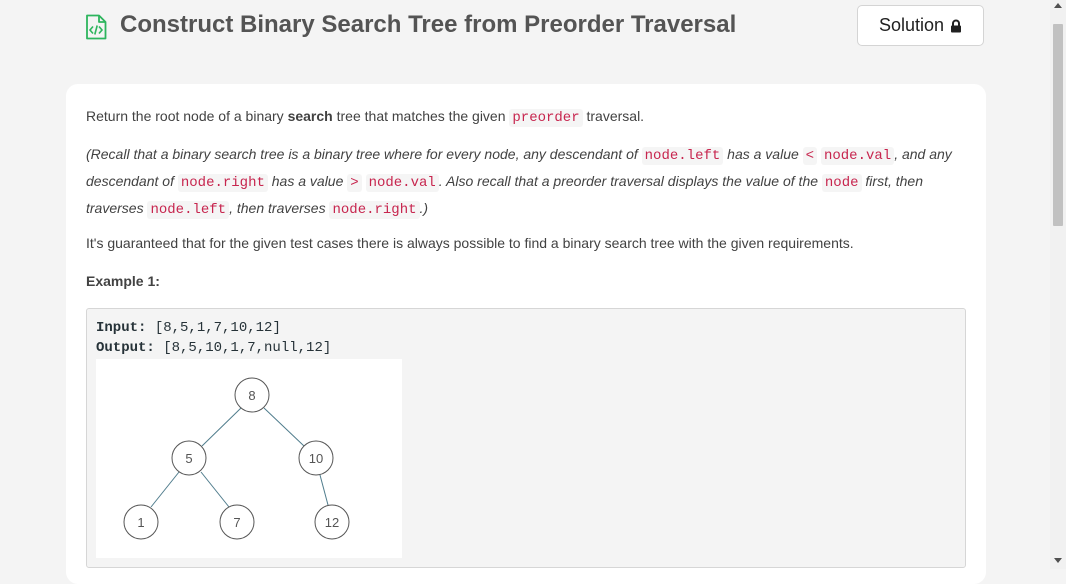  I want to click on tree-node-label: 10, so click(316, 458).